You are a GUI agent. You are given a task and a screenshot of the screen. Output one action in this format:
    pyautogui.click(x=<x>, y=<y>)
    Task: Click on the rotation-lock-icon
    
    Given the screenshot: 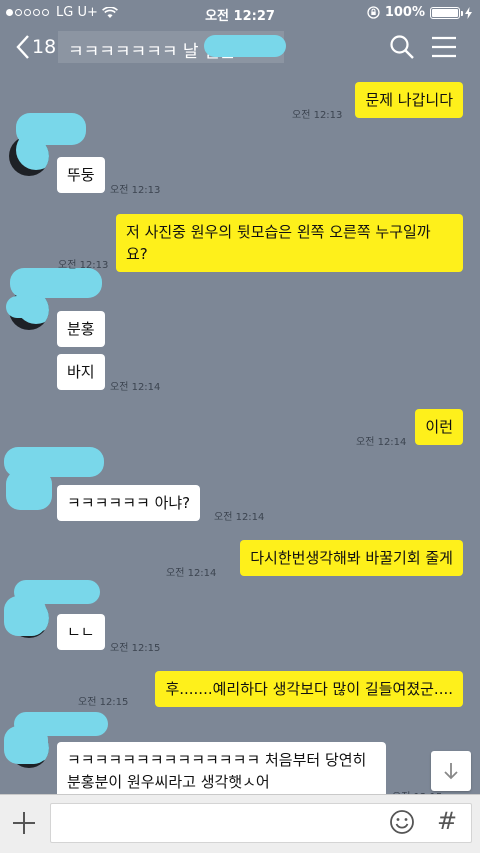 What is the action you would take?
    pyautogui.click(x=373, y=12)
    